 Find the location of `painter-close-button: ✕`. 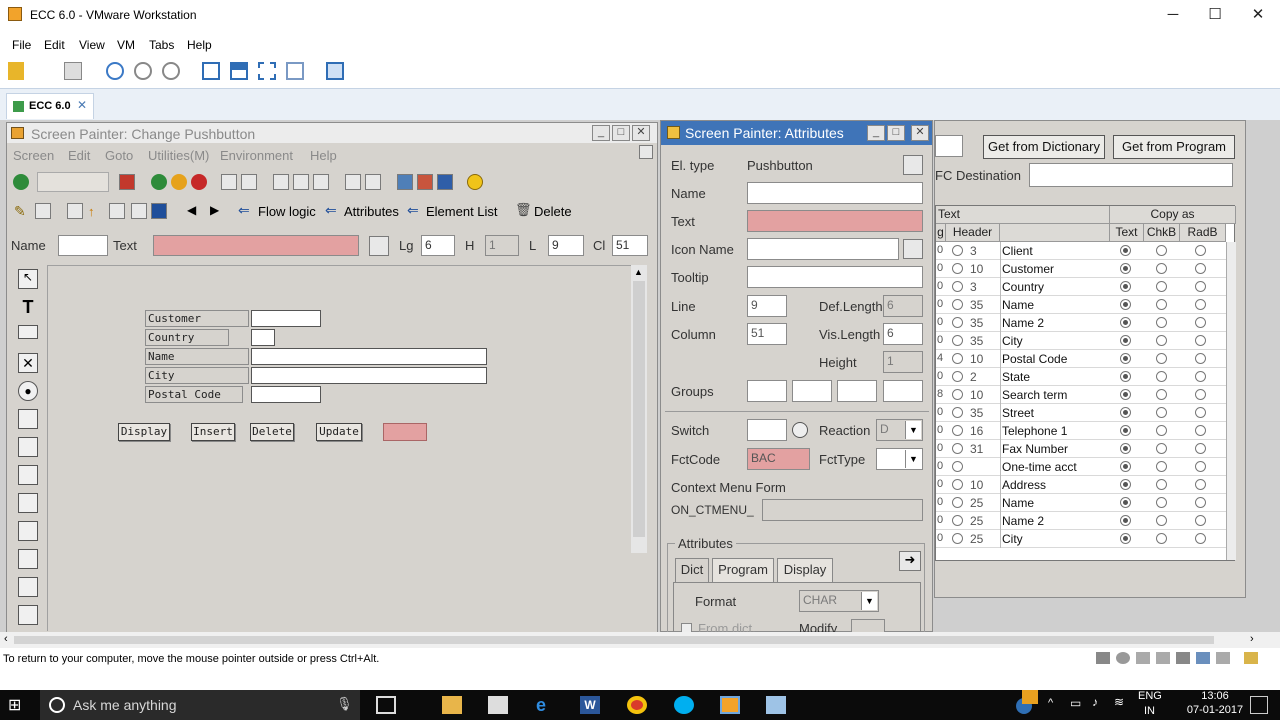

painter-close-button: ✕ is located at coordinates (641, 133).